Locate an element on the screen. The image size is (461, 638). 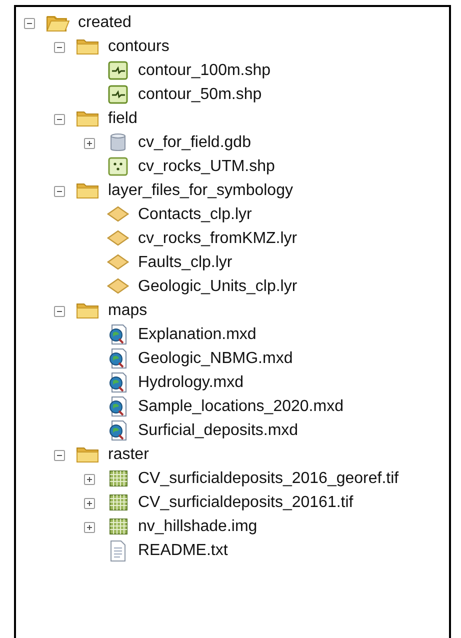
tree-item: Geologic_NBMG.mxd is located at coordinates (215, 359).